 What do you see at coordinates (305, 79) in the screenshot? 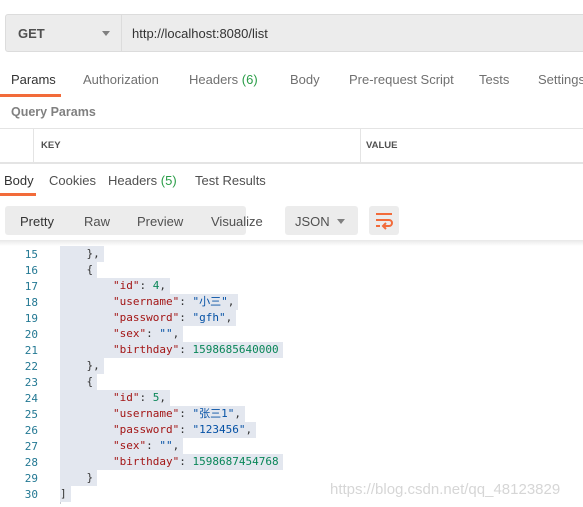
I see `tab-body: Body` at bounding box center [305, 79].